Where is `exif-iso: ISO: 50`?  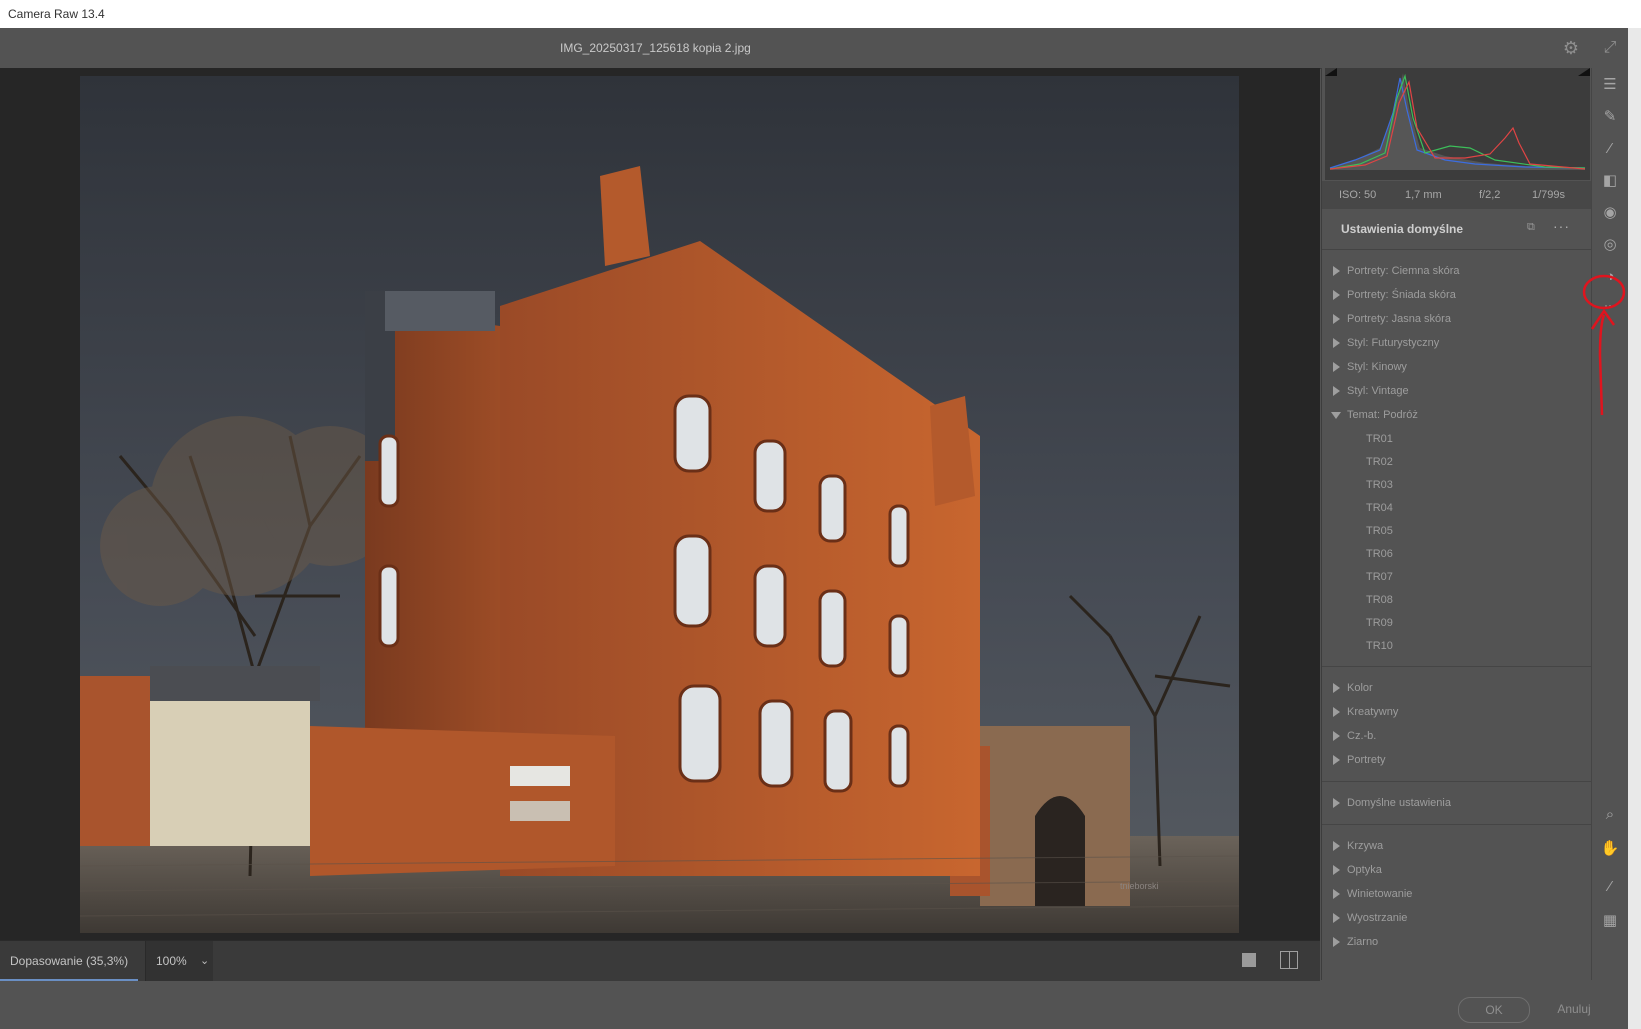
exif-iso: ISO: 50 is located at coordinates (1358, 195).